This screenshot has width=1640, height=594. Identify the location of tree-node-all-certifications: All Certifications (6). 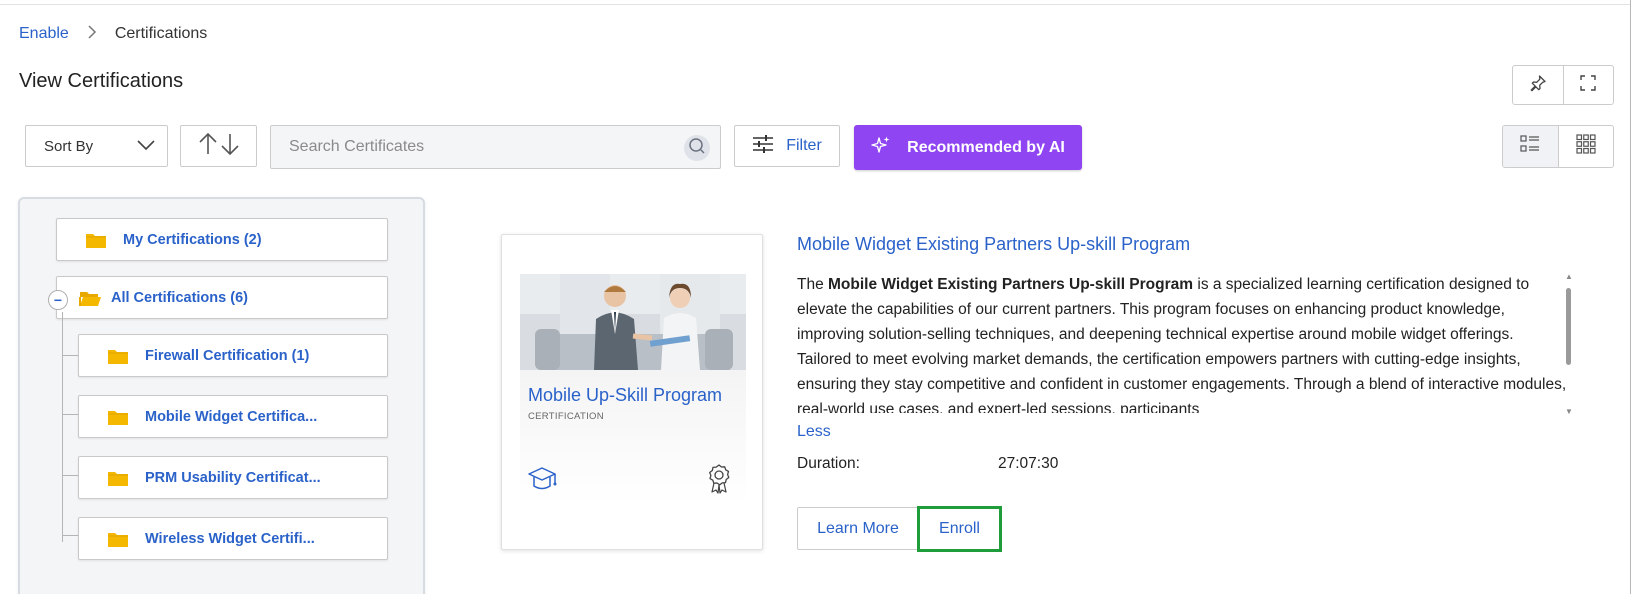
(222, 297).